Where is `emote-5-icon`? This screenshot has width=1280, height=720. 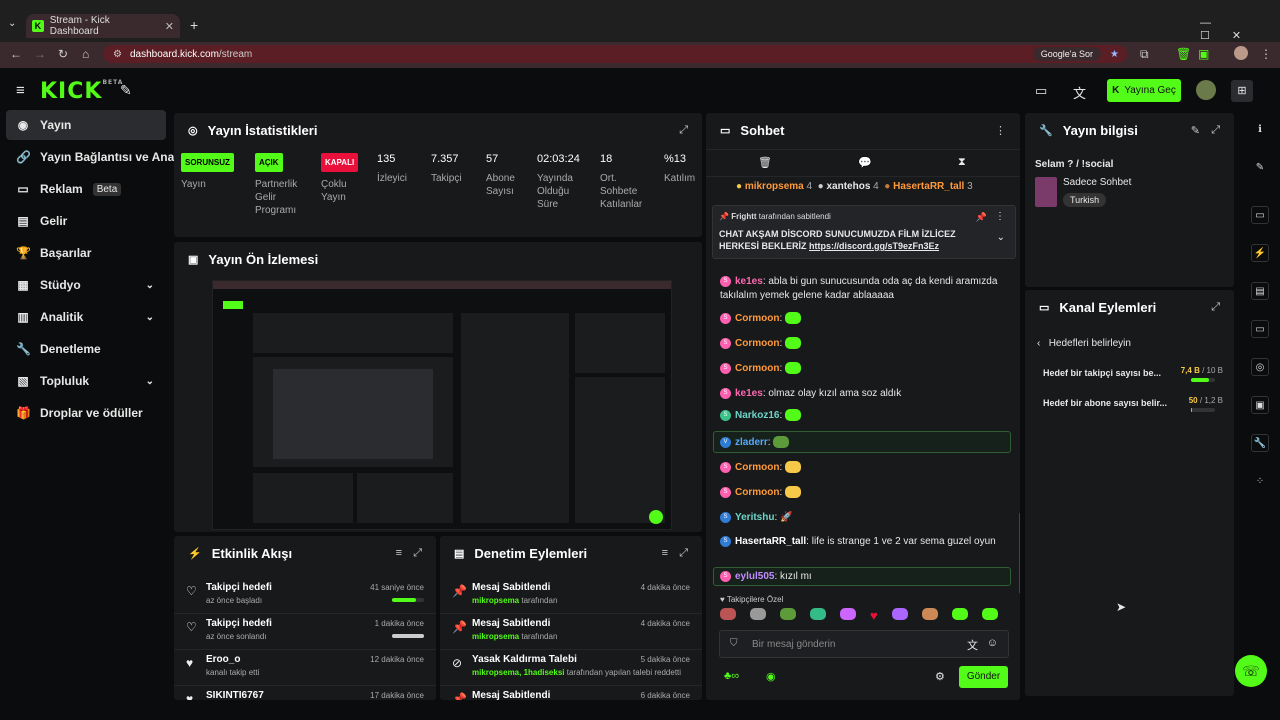
emote-5-icon is located at coordinates (848, 614).